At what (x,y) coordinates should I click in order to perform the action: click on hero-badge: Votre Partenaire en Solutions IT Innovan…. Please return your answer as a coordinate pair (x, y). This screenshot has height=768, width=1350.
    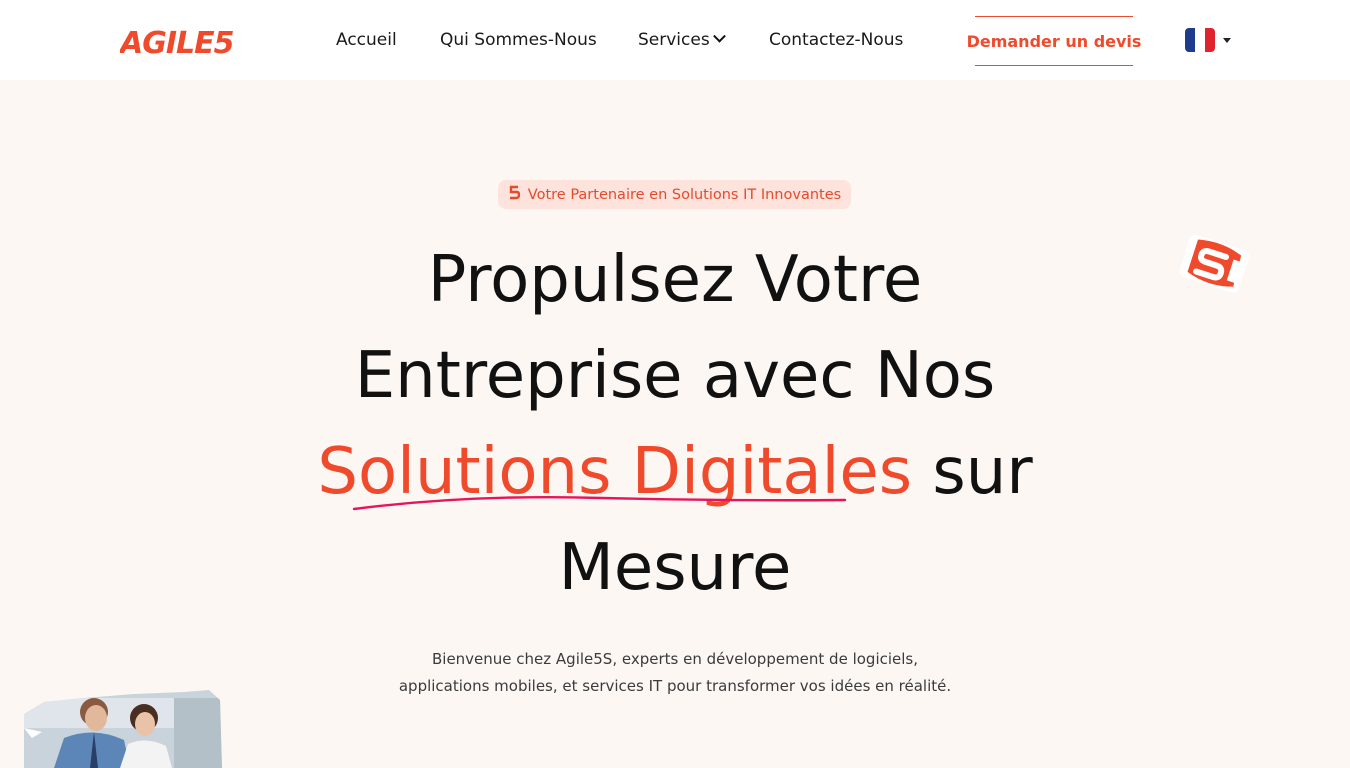
    Looking at the image, I should click on (674, 194).